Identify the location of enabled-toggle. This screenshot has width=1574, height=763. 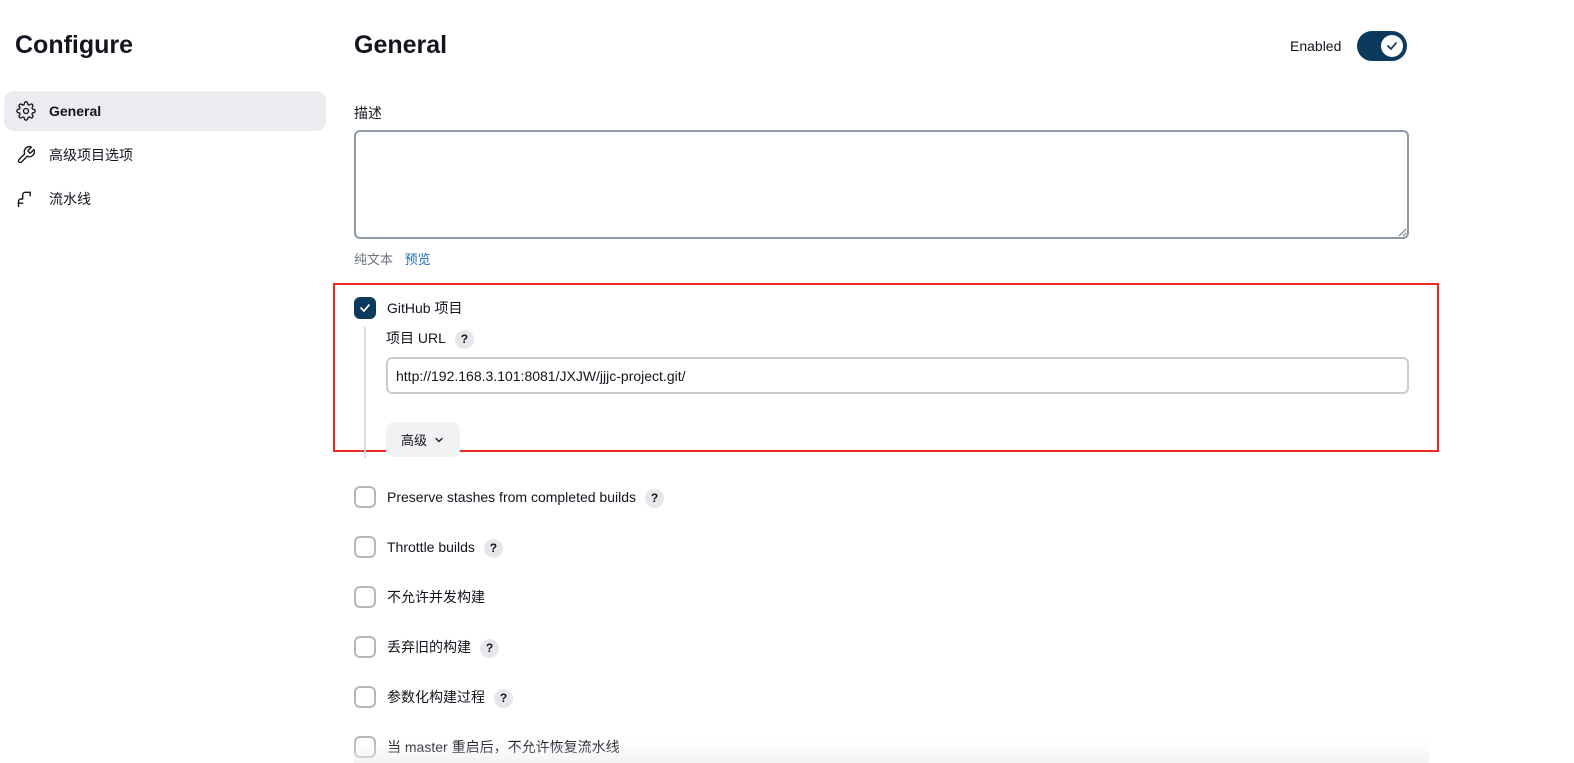
(1382, 46).